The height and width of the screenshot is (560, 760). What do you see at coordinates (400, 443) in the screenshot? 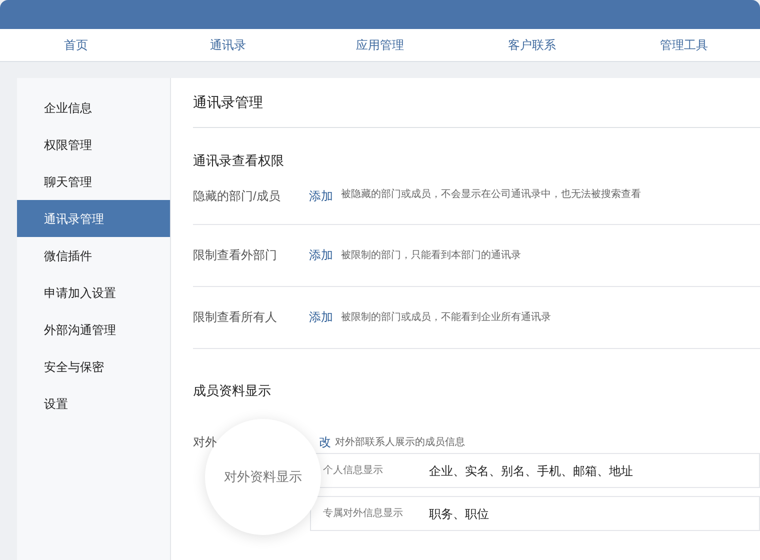
I see `row-description: 对外部联系人展示的成员信息` at bounding box center [400, 443].